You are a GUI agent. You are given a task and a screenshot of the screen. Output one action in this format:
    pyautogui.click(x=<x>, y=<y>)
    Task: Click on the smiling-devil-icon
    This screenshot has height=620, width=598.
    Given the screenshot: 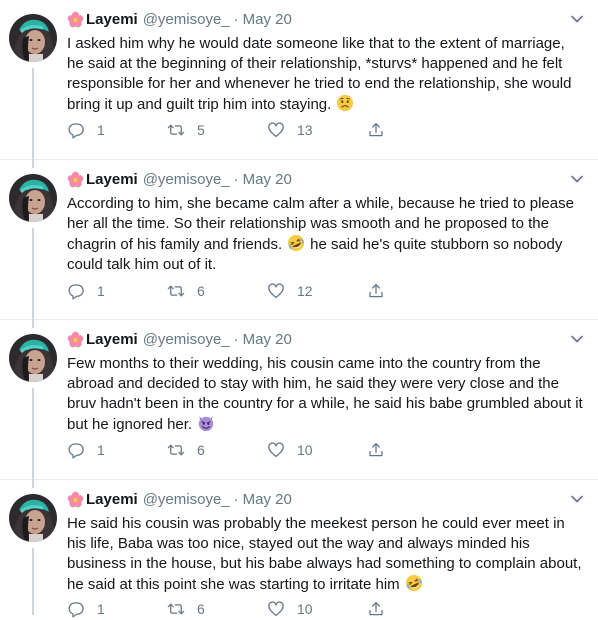 What is the action you would take?
    pyautogui.click(x=206, y=423)
    